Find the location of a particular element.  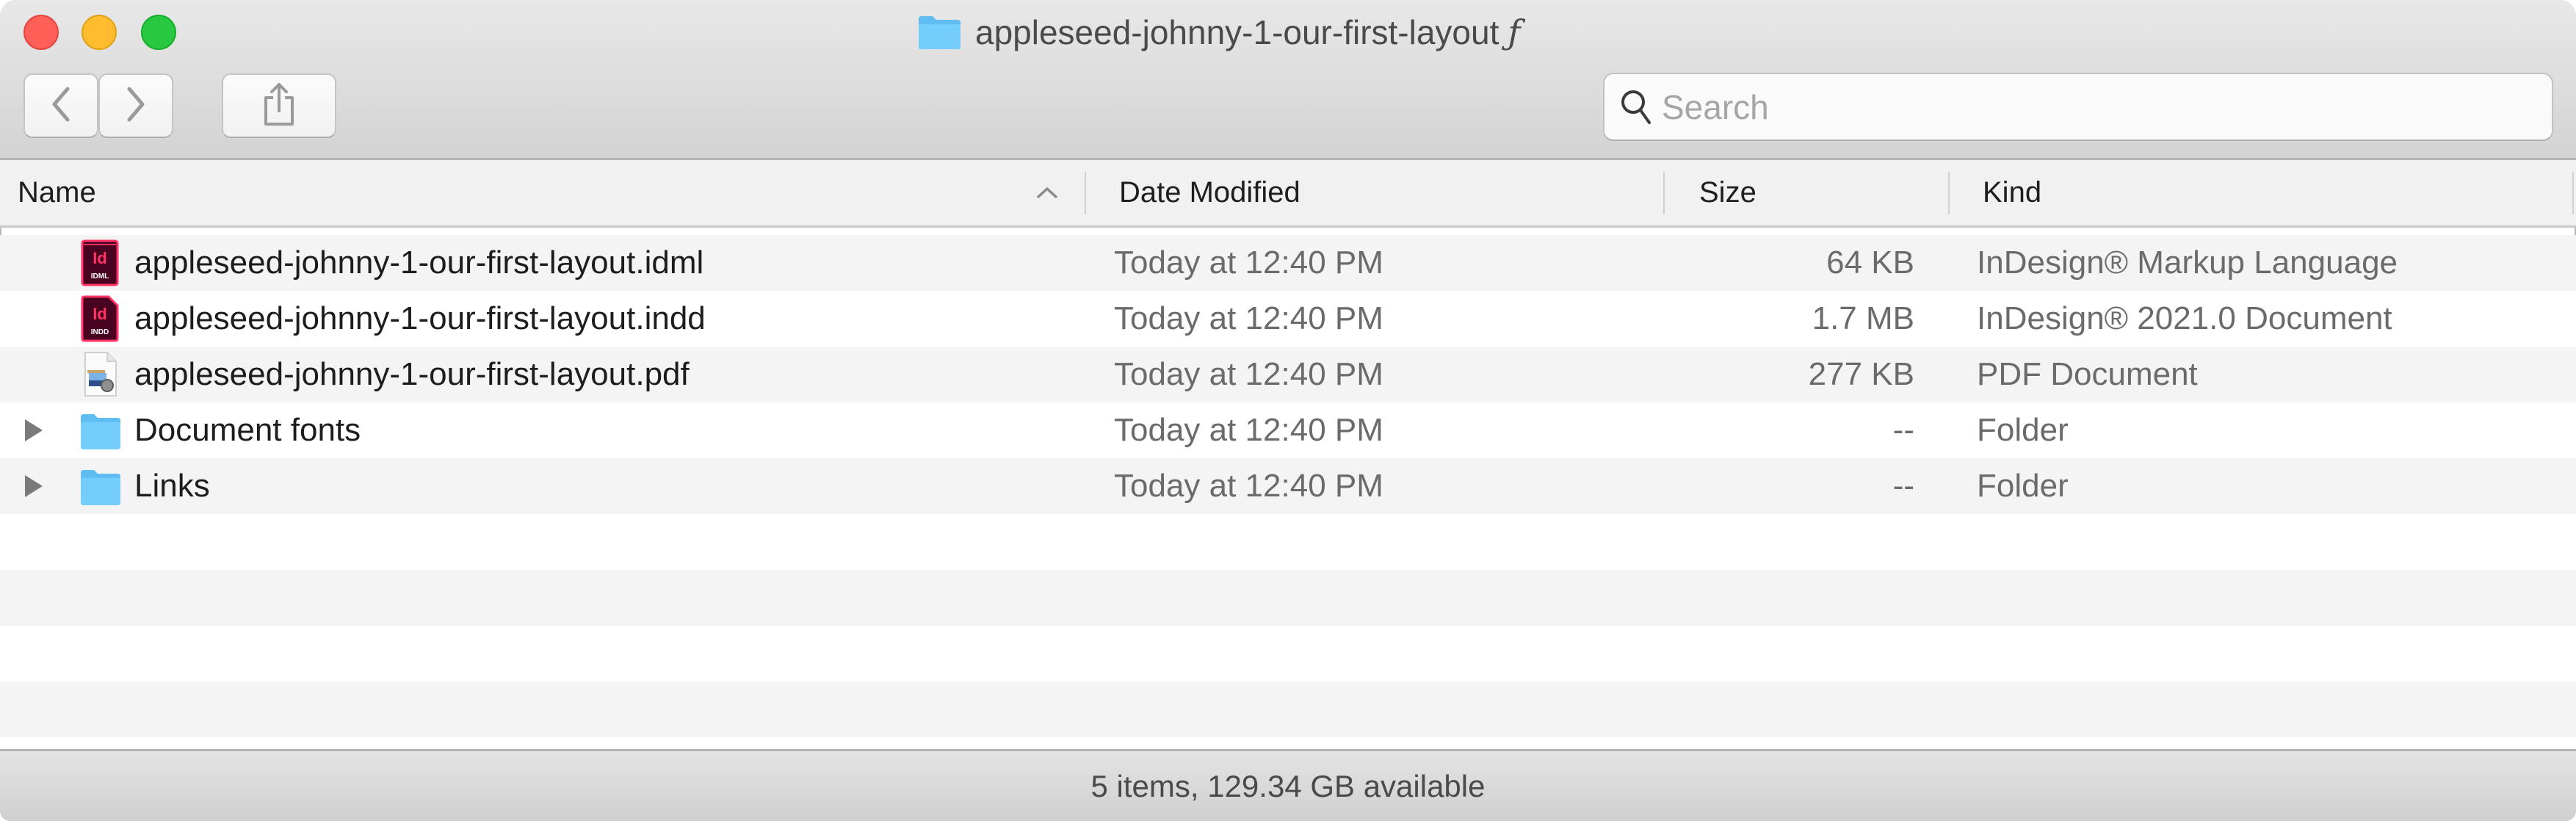

folder-name: Document fonts is located at coordinates (247, 430).